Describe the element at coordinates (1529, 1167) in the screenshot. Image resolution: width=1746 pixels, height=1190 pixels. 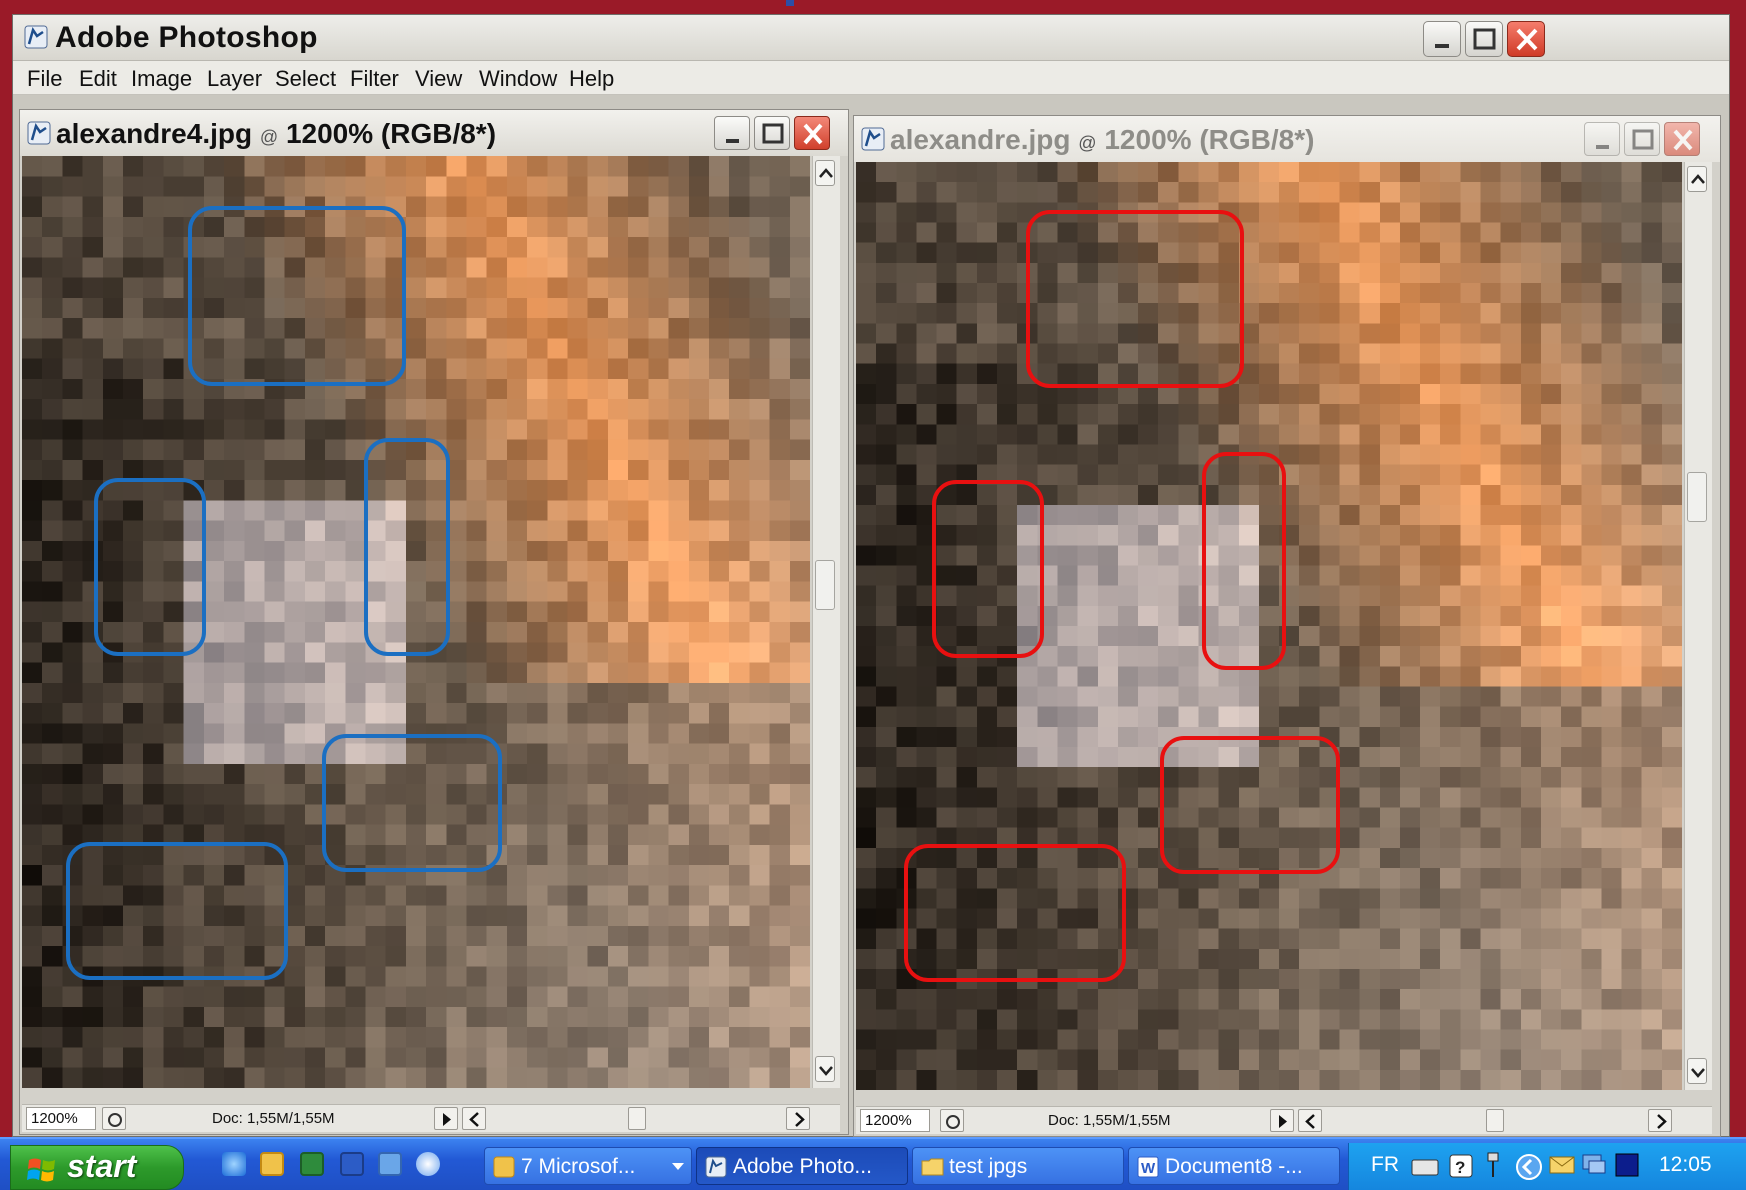
I see `show-hidden-icons-icon` at that location.